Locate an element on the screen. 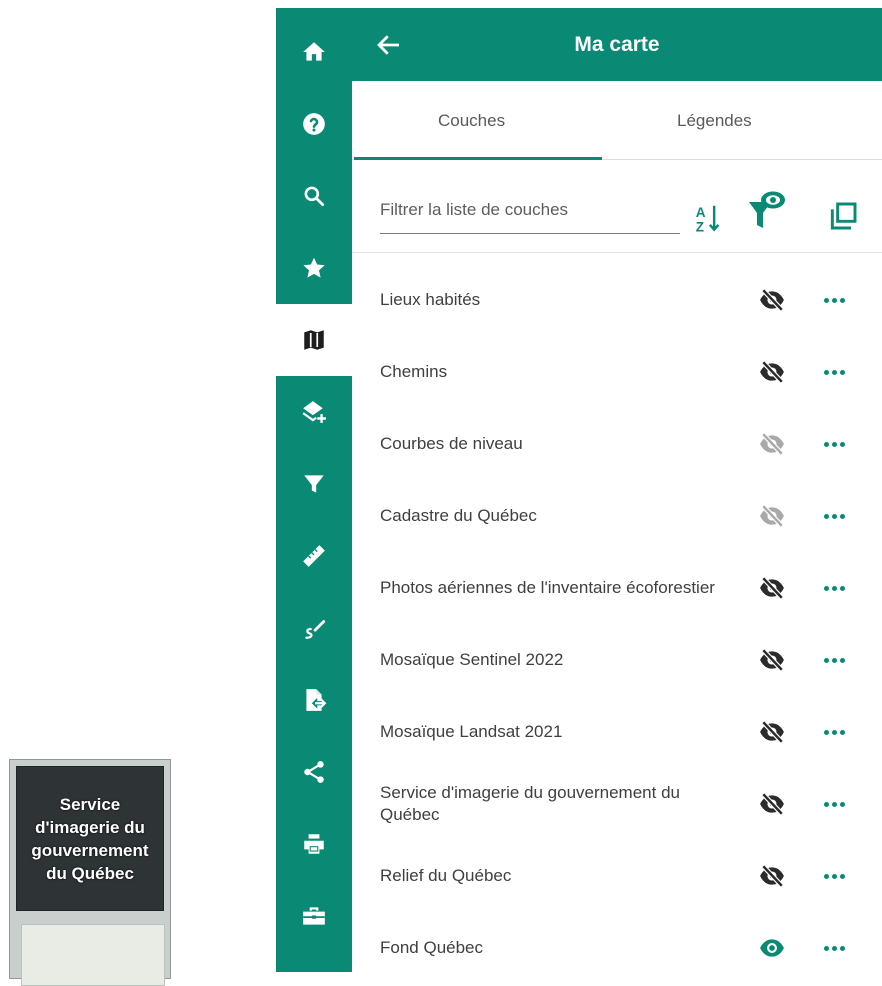 The width and height of the screenshot is (882, 986). layer-row: Cadastre du Québec is located at coordinates (617, 516).